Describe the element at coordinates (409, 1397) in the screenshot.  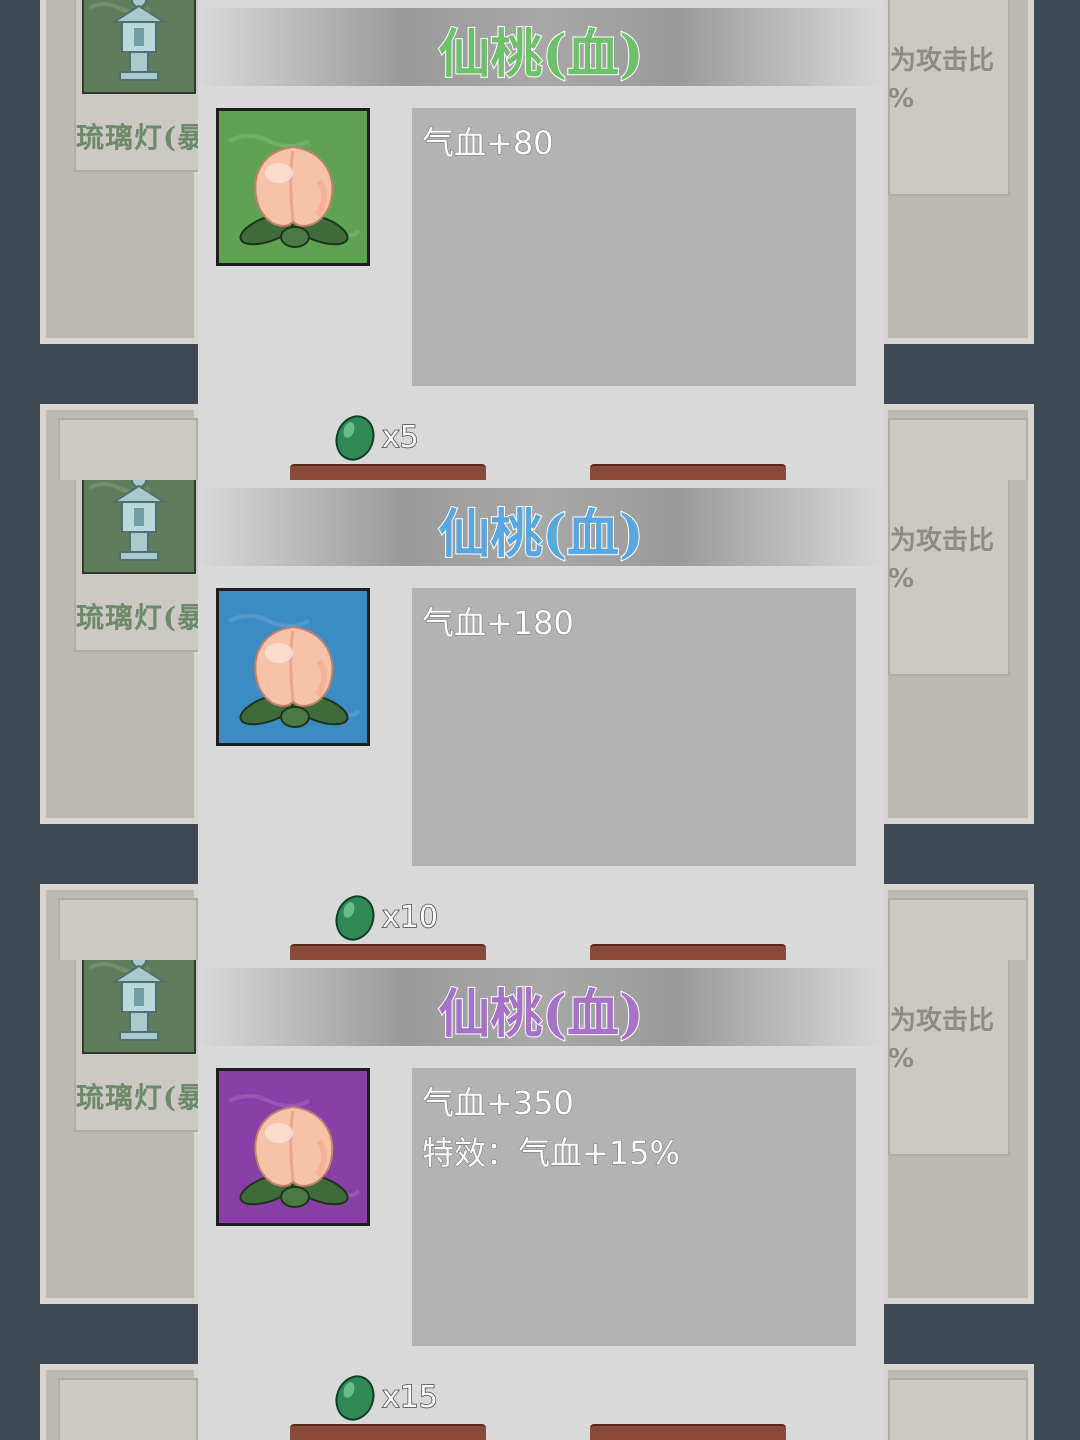
I see `cost-amount: x15` at that location.